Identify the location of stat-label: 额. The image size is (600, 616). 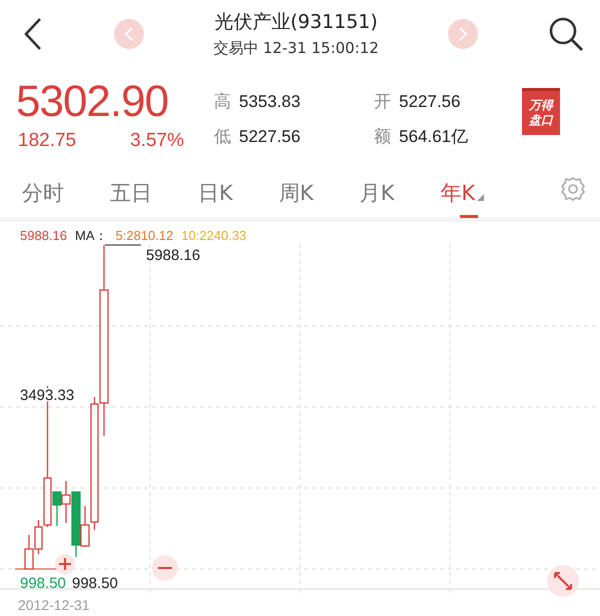
(382, 137).